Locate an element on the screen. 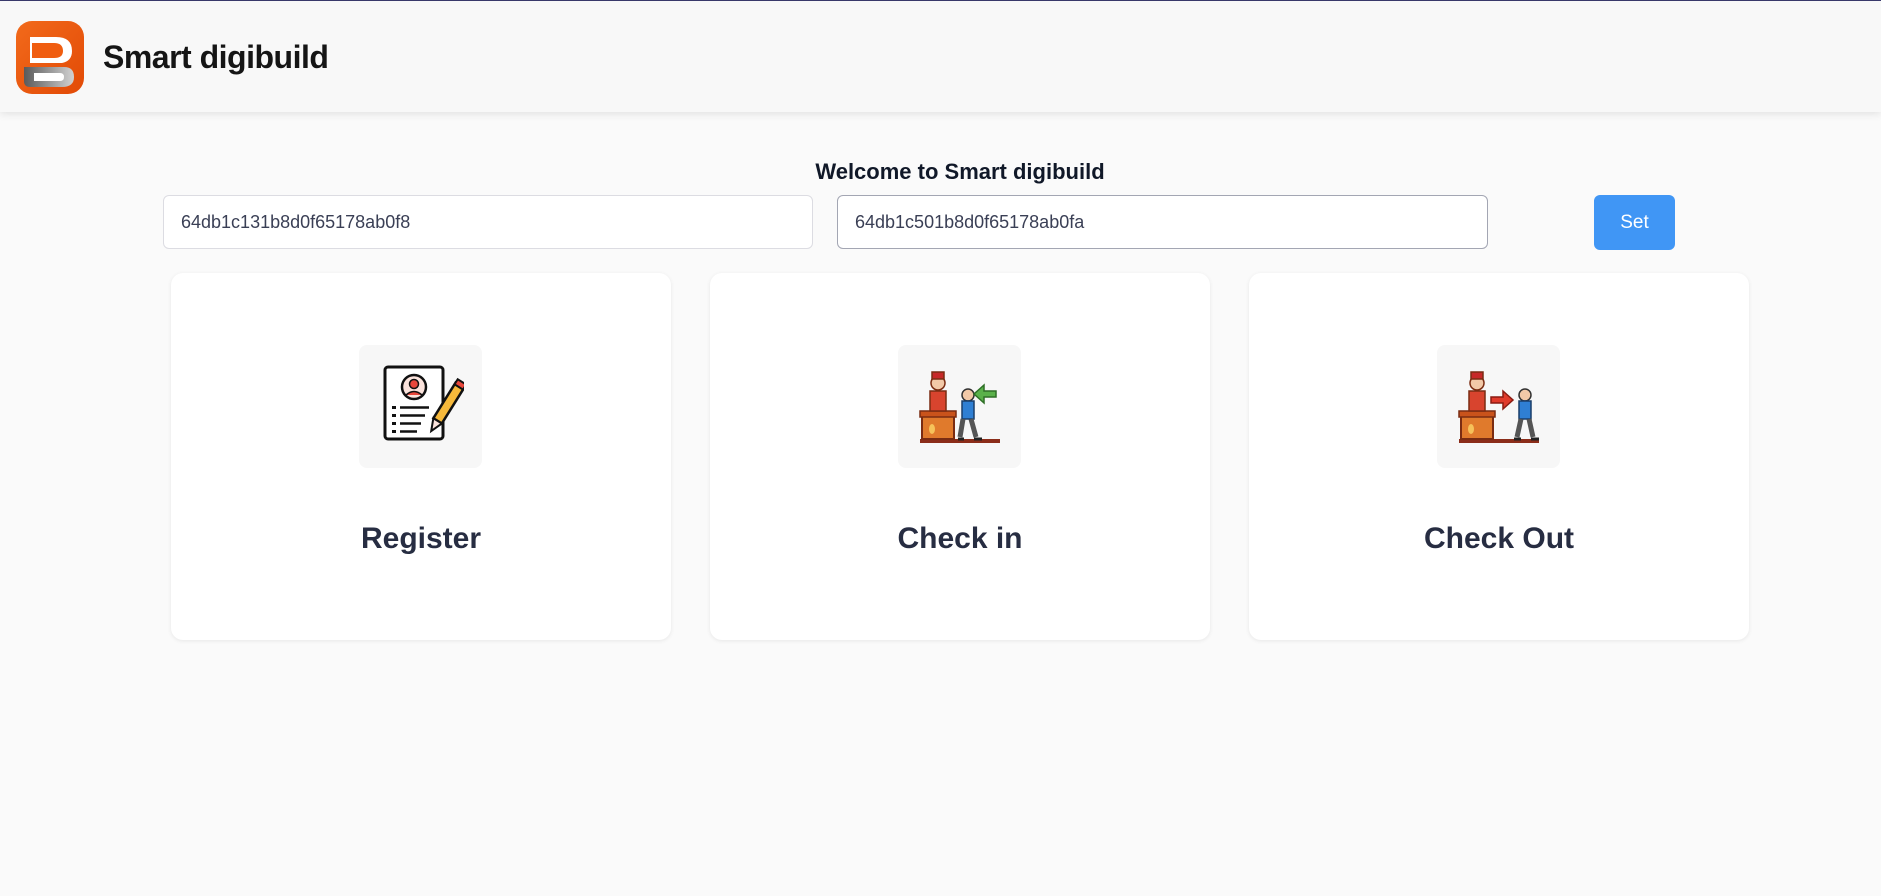 This screenshot has width=1881, height=896. brand-logo-icon is located at coordinates (50, 57).